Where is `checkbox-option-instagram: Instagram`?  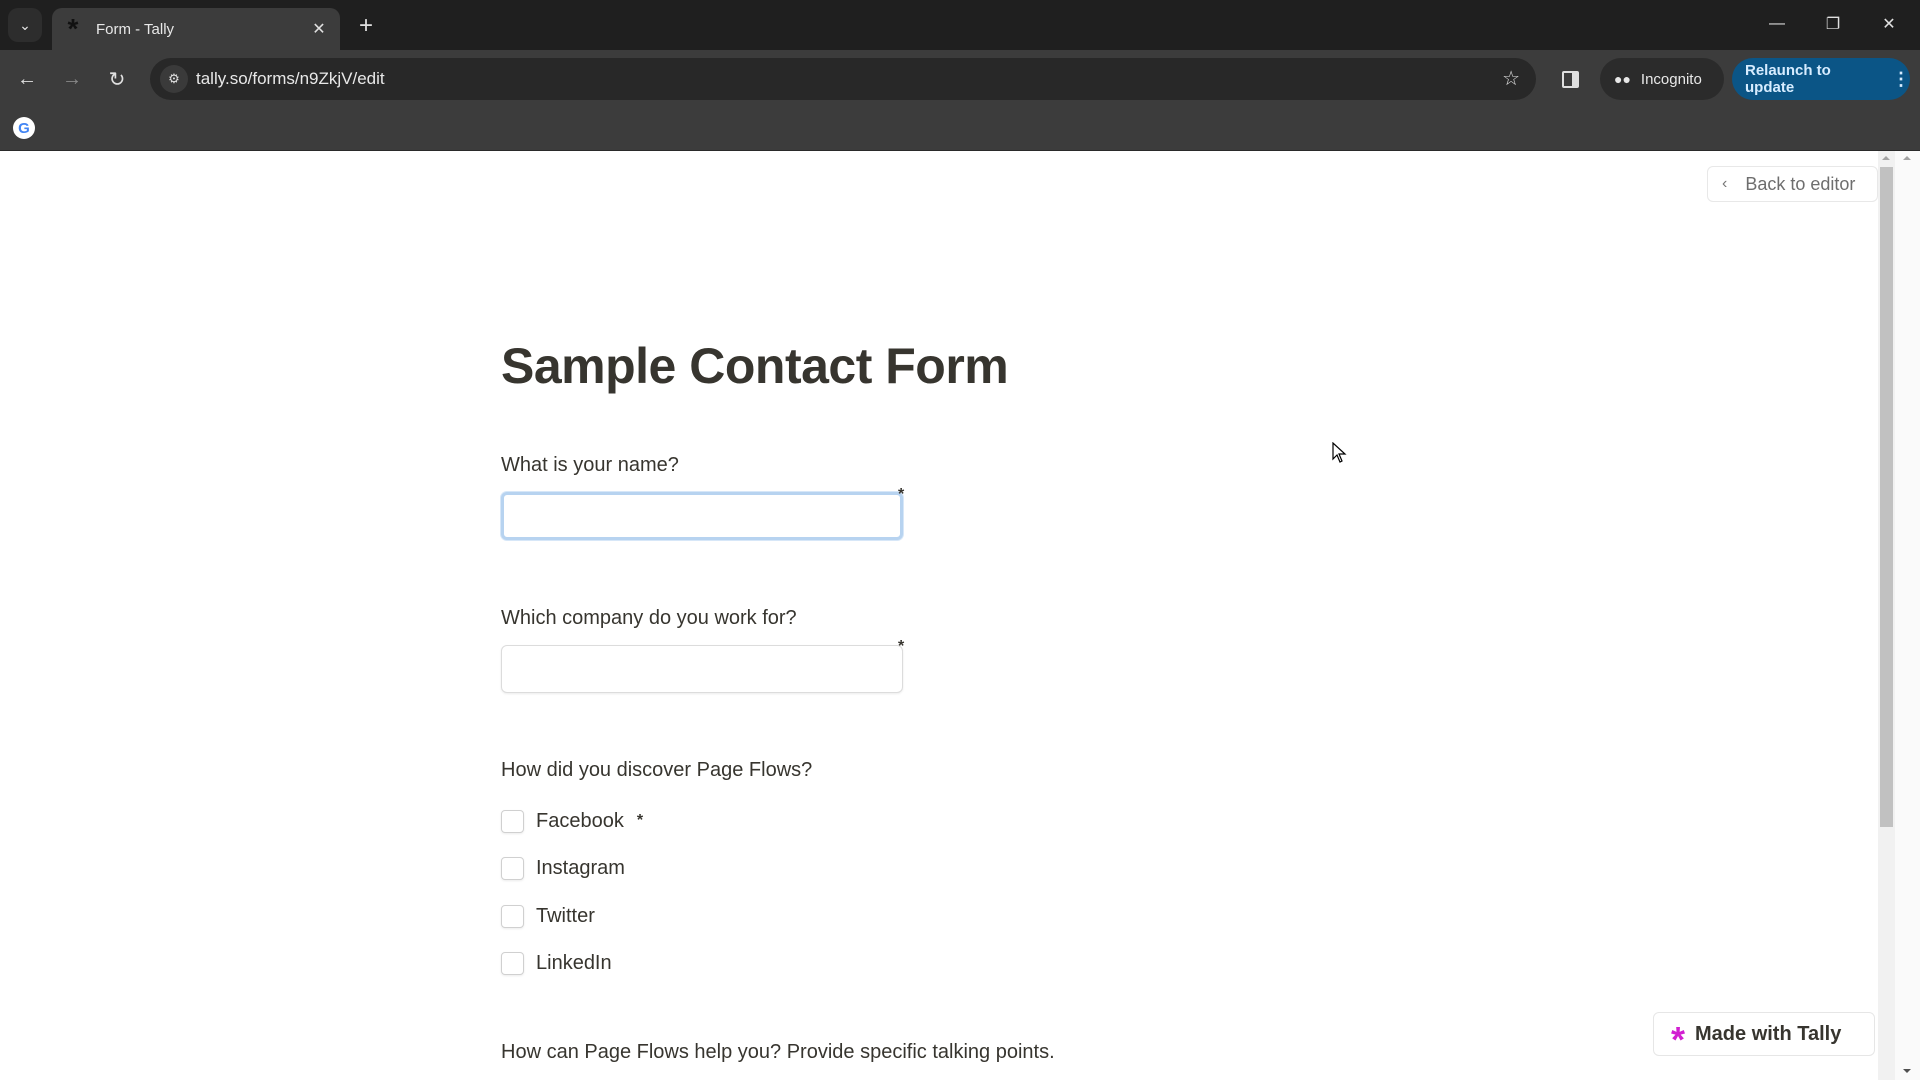
checkbox-option-instagram: Instagram is located at coordinates (563, 868).